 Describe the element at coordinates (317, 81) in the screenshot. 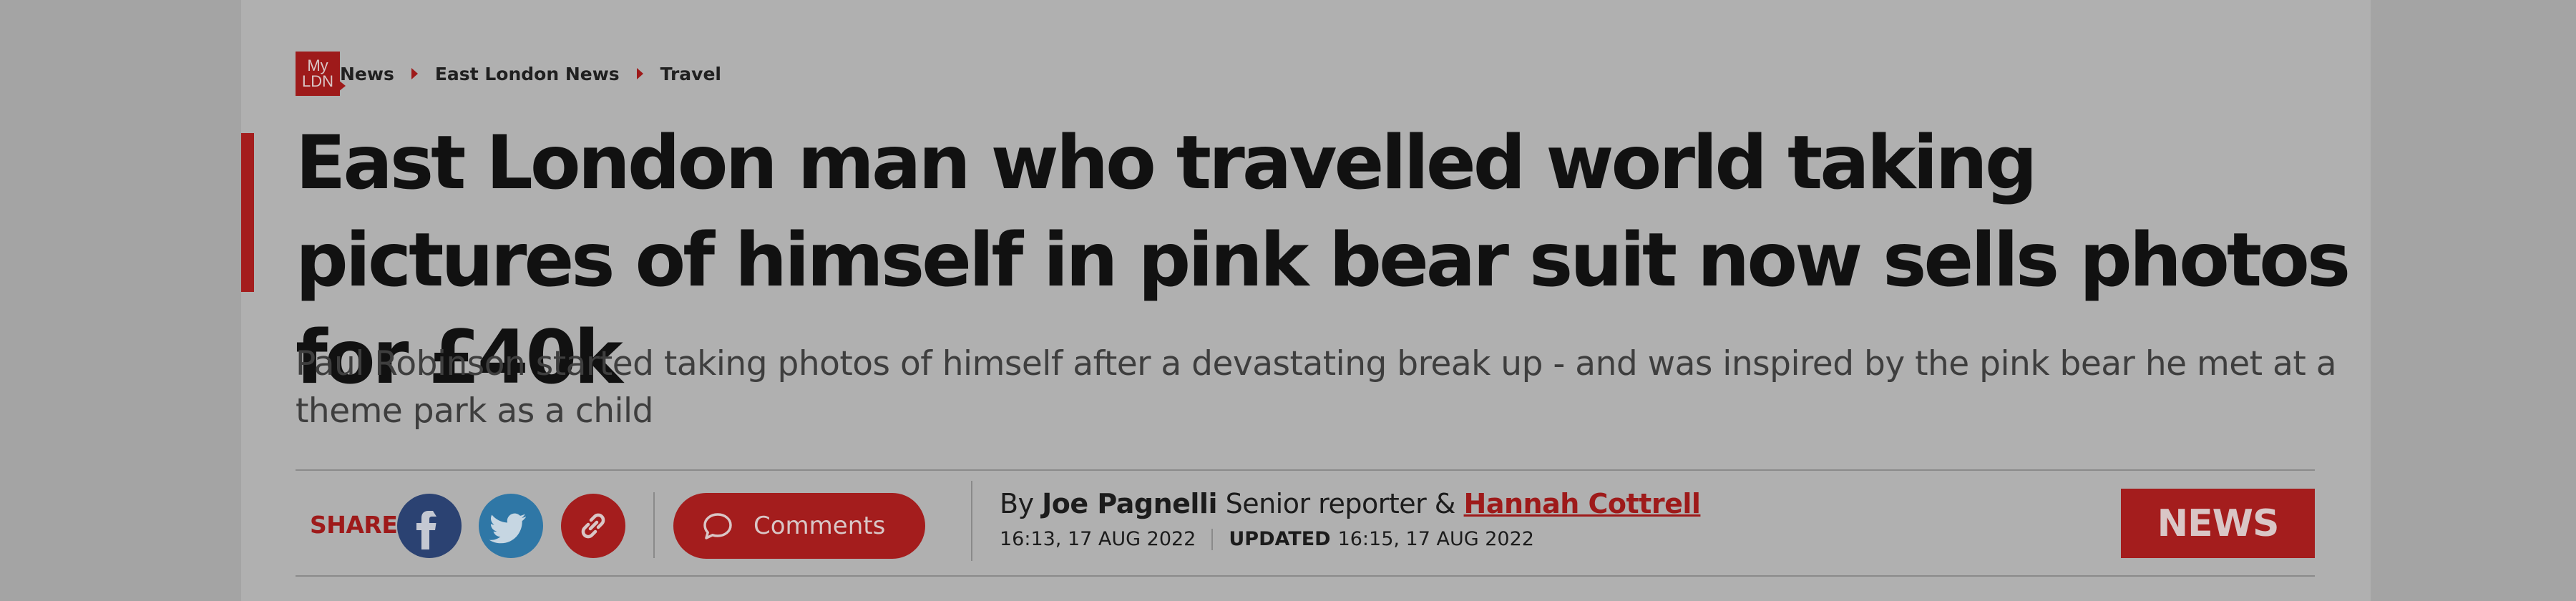

I see `logo-line2: LDN` at that location.